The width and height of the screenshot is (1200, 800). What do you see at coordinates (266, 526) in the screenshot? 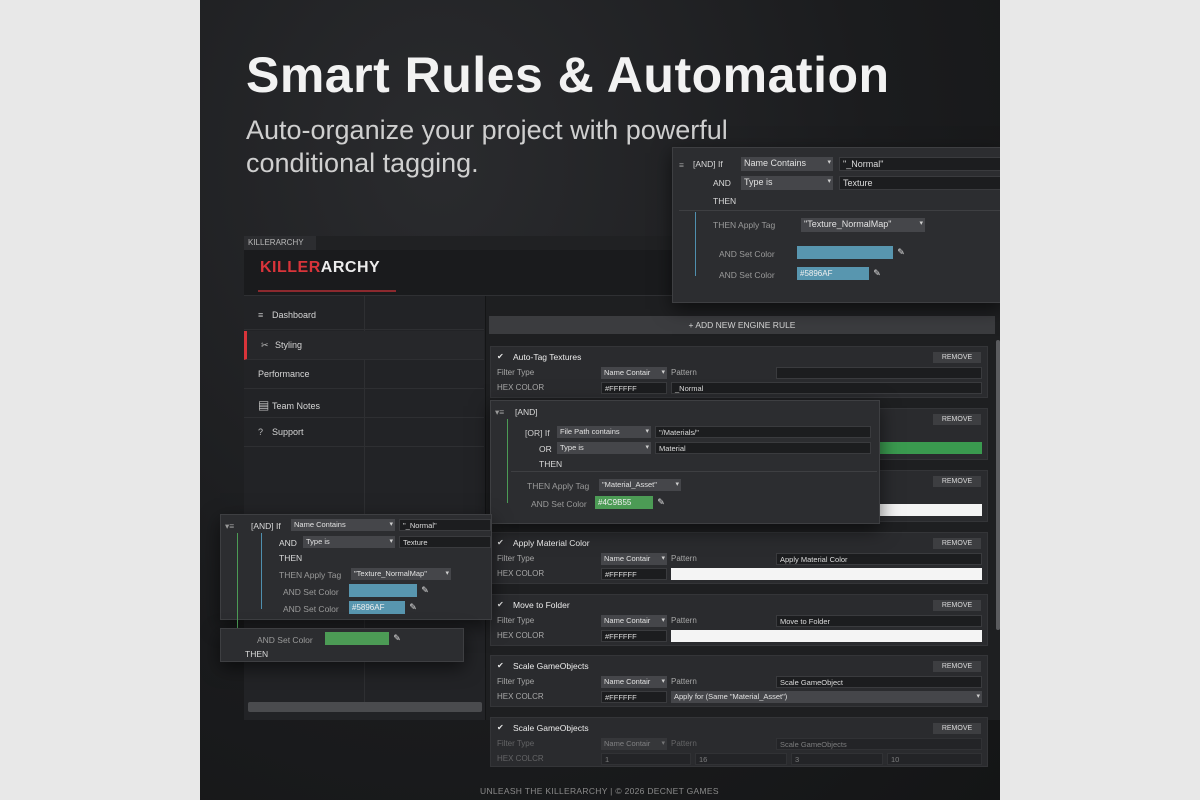
I see `and-if-label: [AND] If` at bounding box center [266, 526].